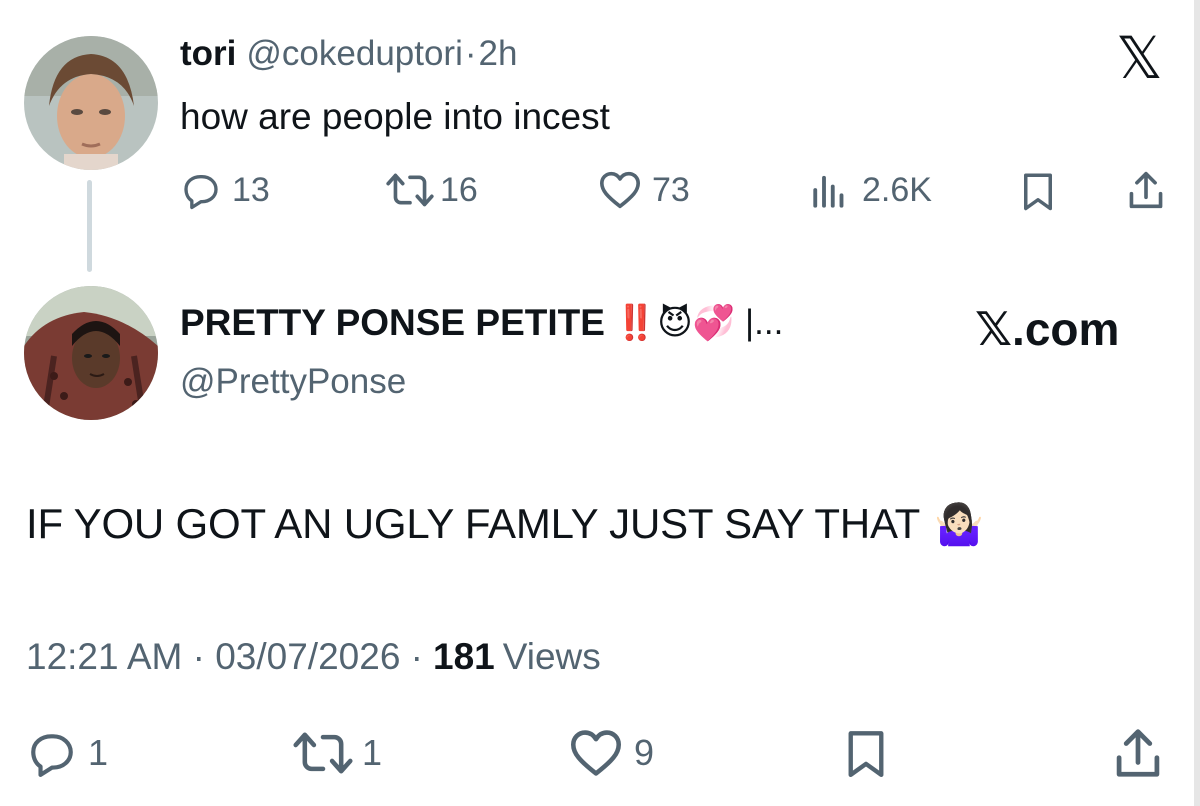  I want to click on views-count-bold: 181, so click(464, 656).